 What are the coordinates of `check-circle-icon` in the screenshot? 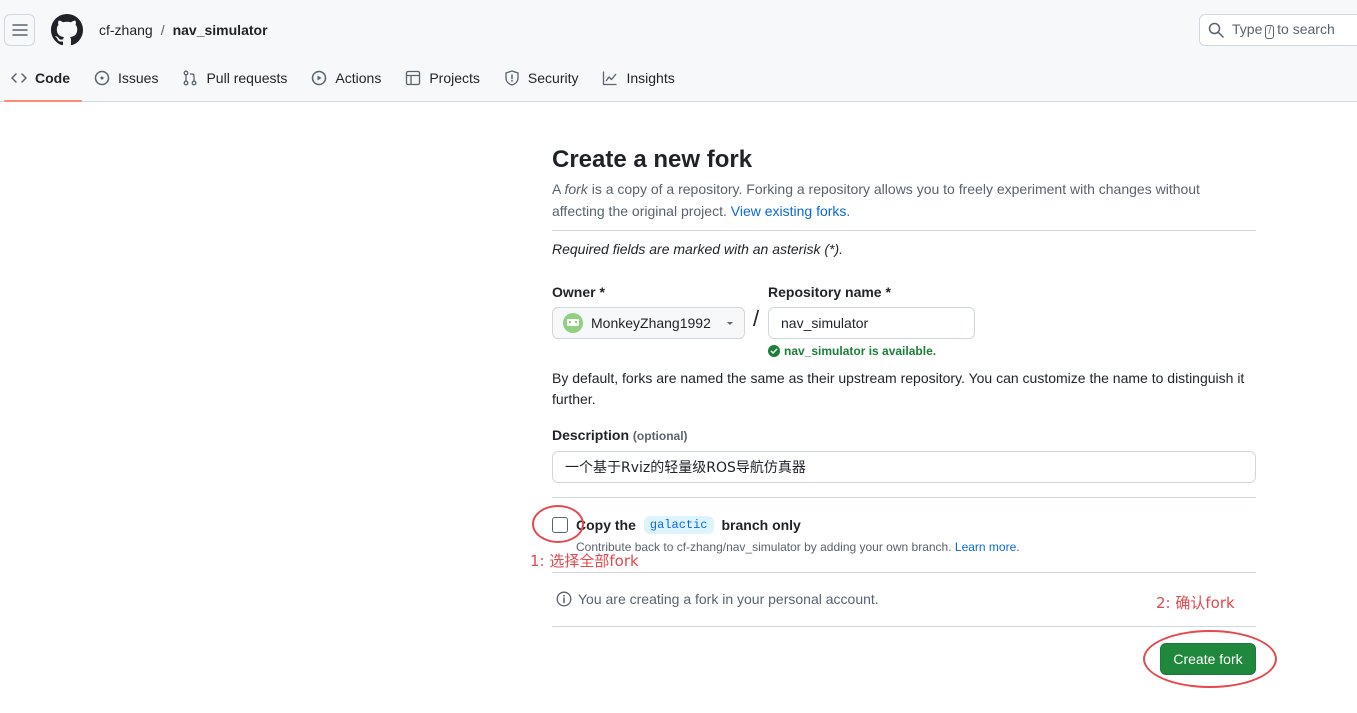 It's located at (774, 351).